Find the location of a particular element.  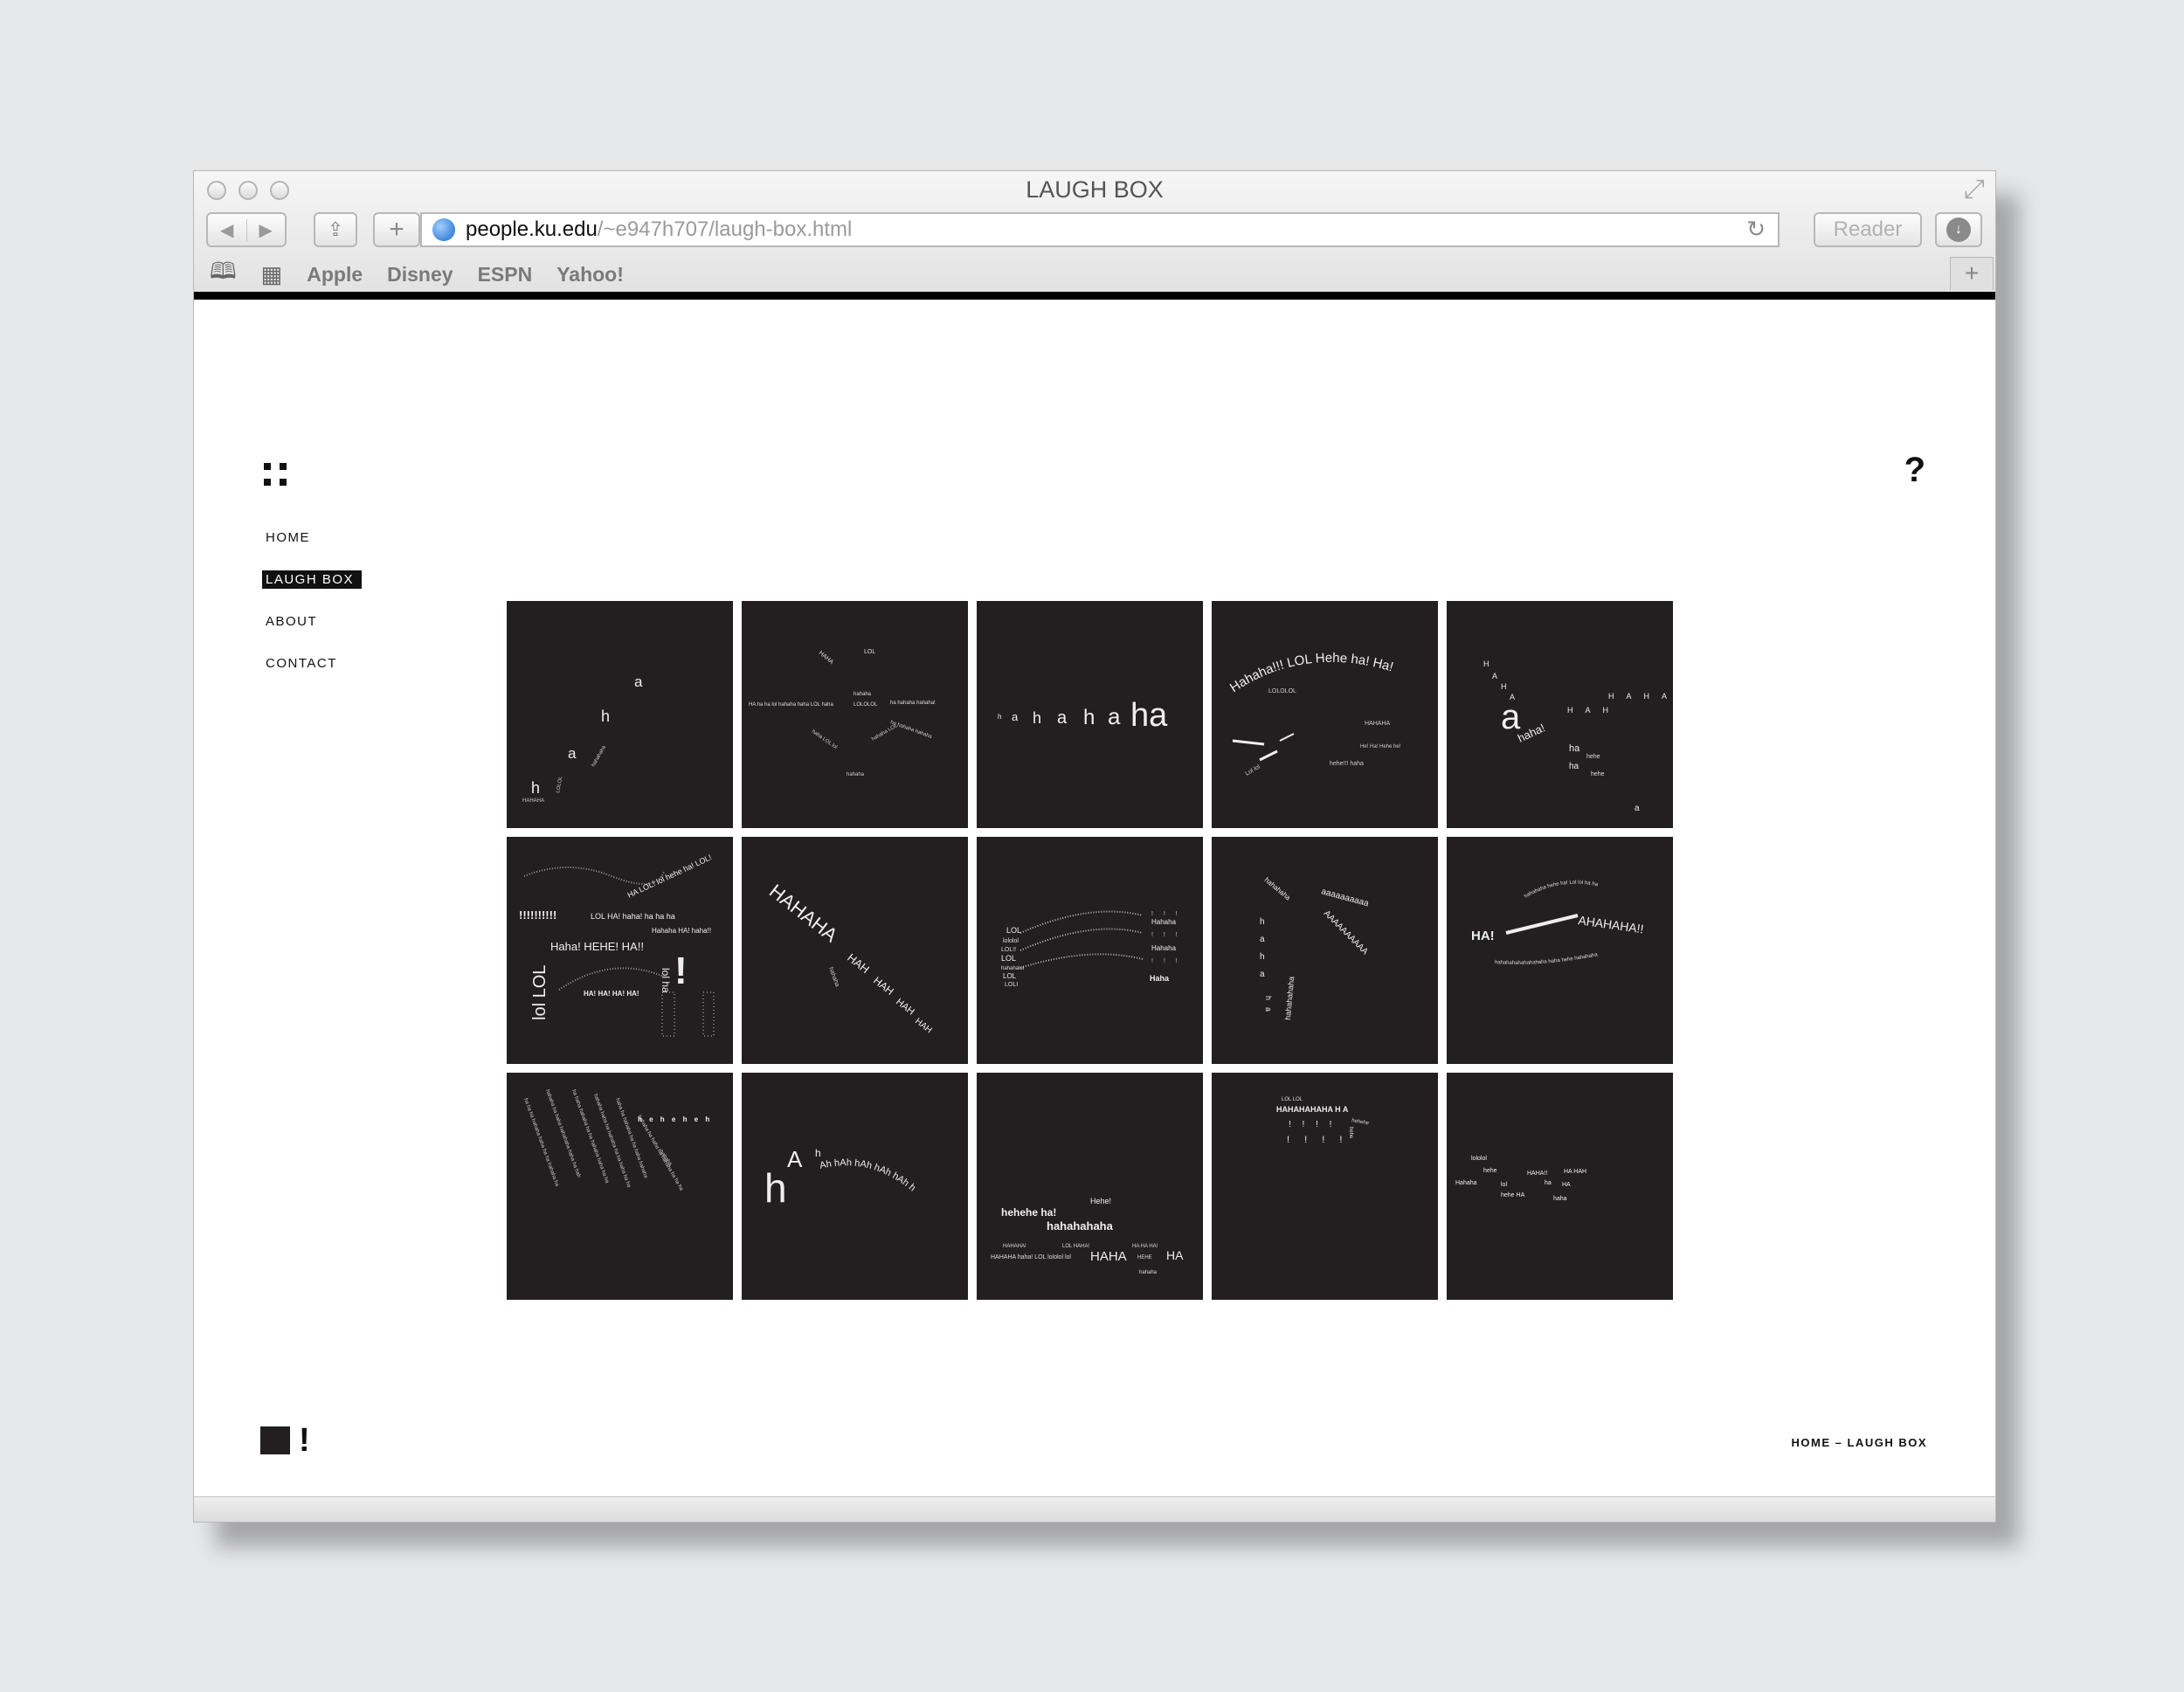

tile-text: Haha! HEHE! HA!! is located at coordinates (597, 946).